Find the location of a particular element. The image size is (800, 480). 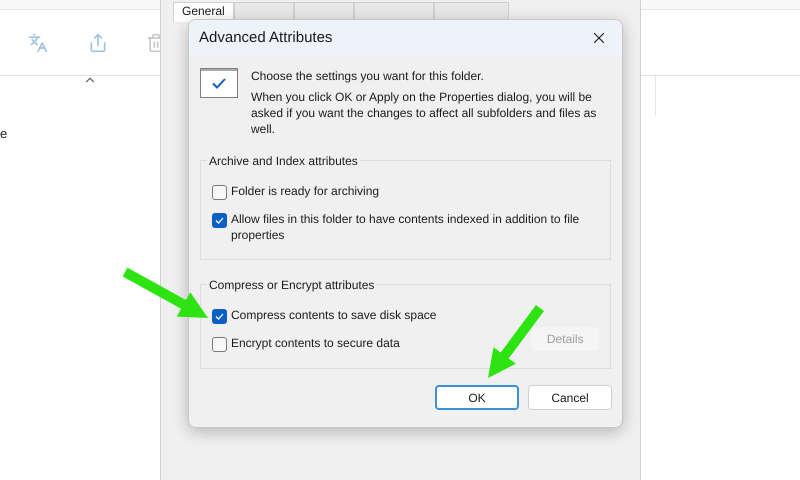

cancel-button: Cancel is located at coordinates (570, 397).